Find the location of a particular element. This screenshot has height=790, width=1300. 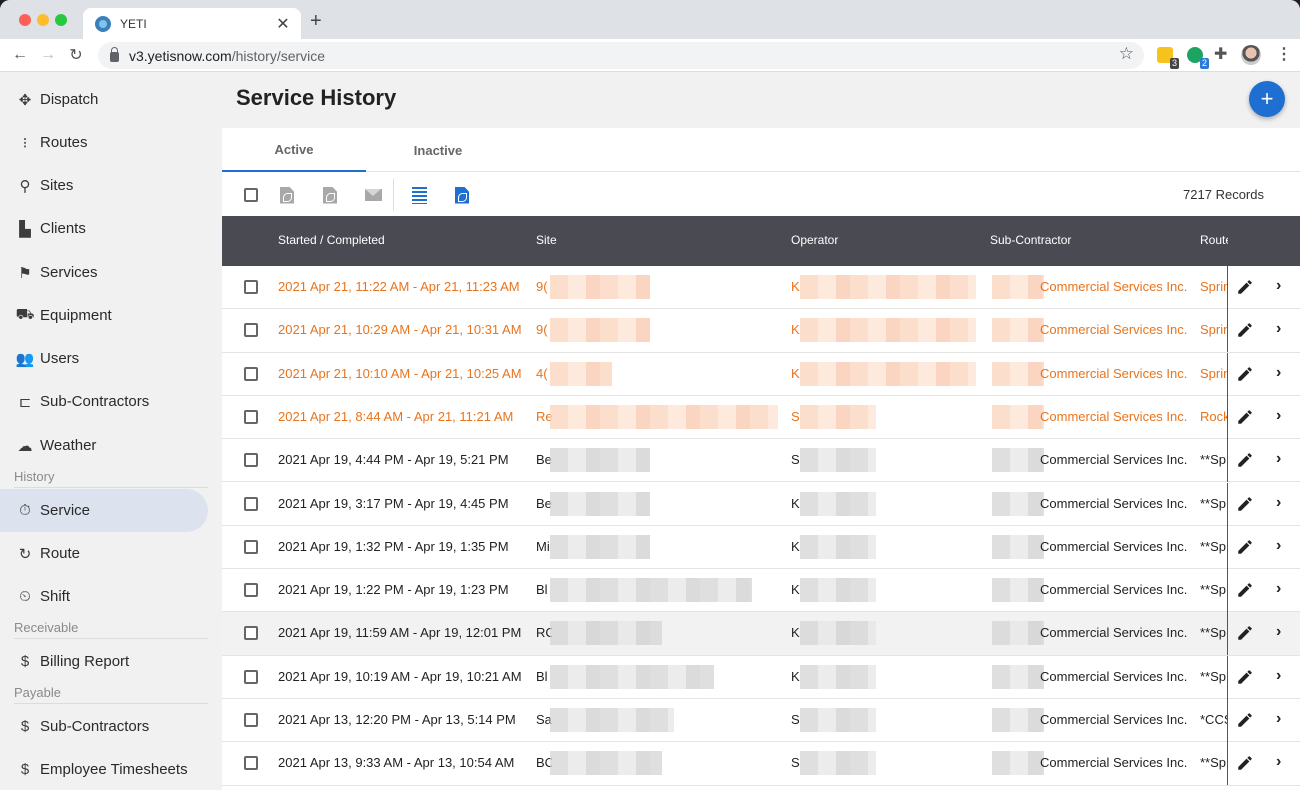

column-header-operator: Operator is located at coordinates (814, 240).